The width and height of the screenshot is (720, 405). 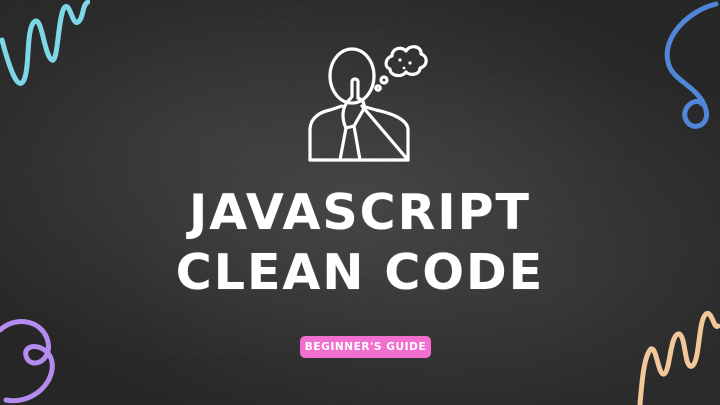 What do you see at coordinates (360, 212) in the screenshot?
I see `title-line-1: JAVASCRIPT` at bounding box center [360, 212].